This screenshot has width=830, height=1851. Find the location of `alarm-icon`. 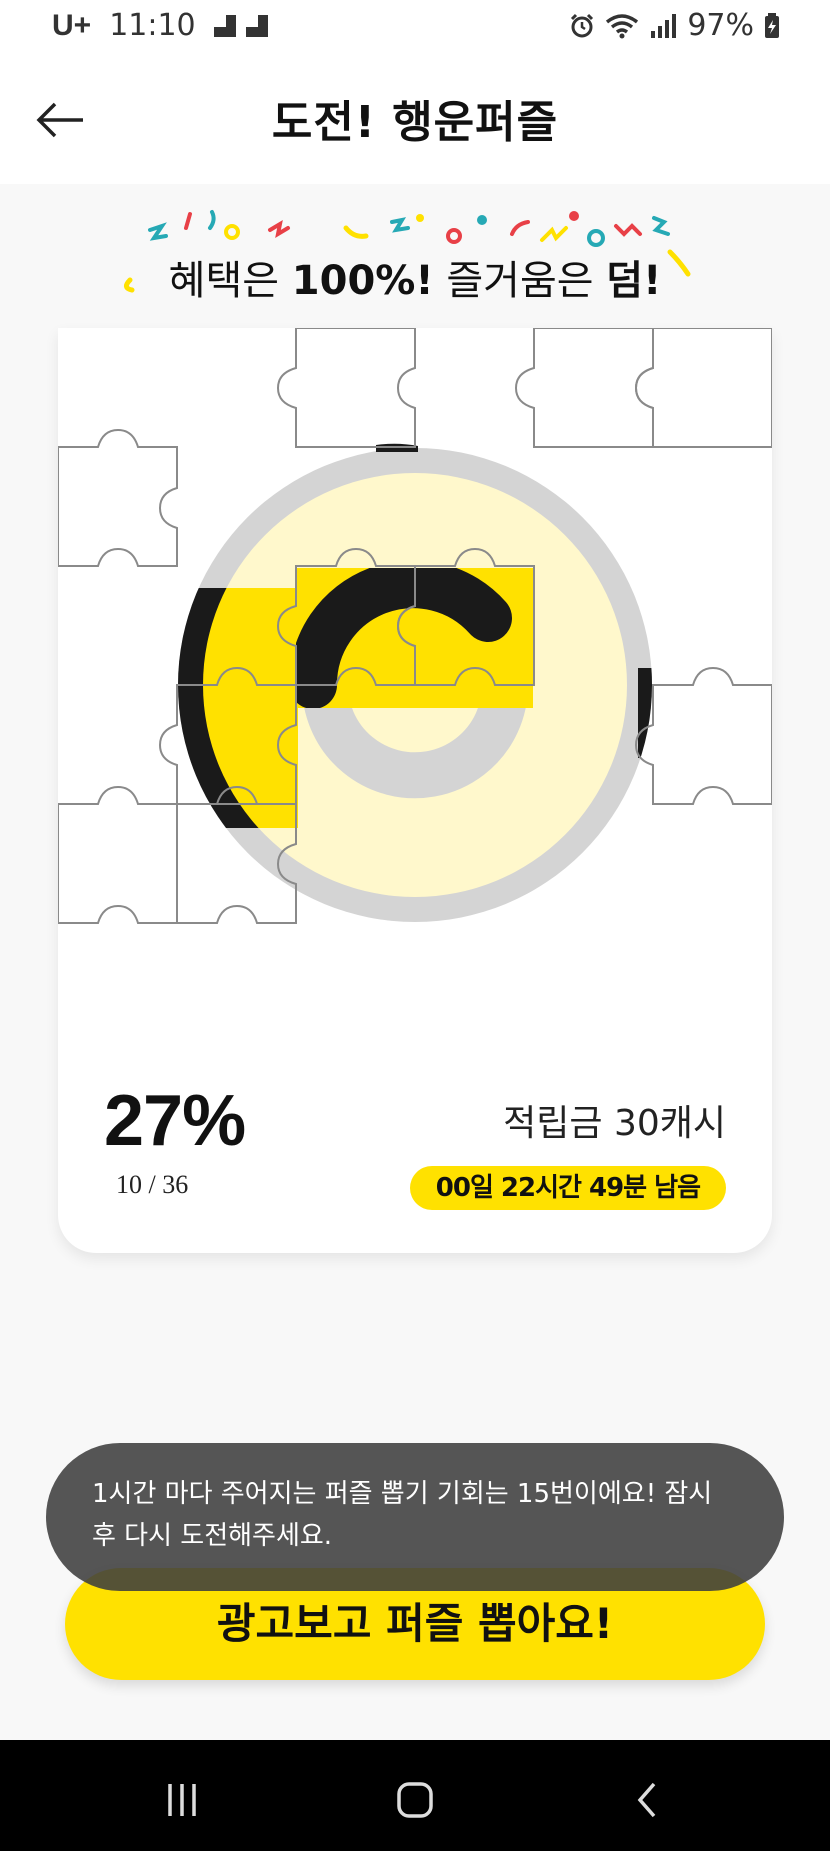

alarm-icon is located at coordinates (582, 25).